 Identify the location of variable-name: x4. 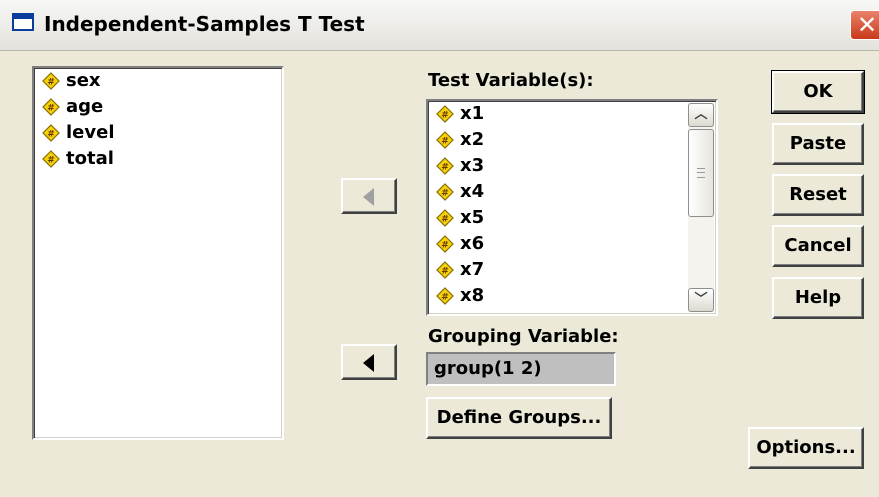
(472, 191).